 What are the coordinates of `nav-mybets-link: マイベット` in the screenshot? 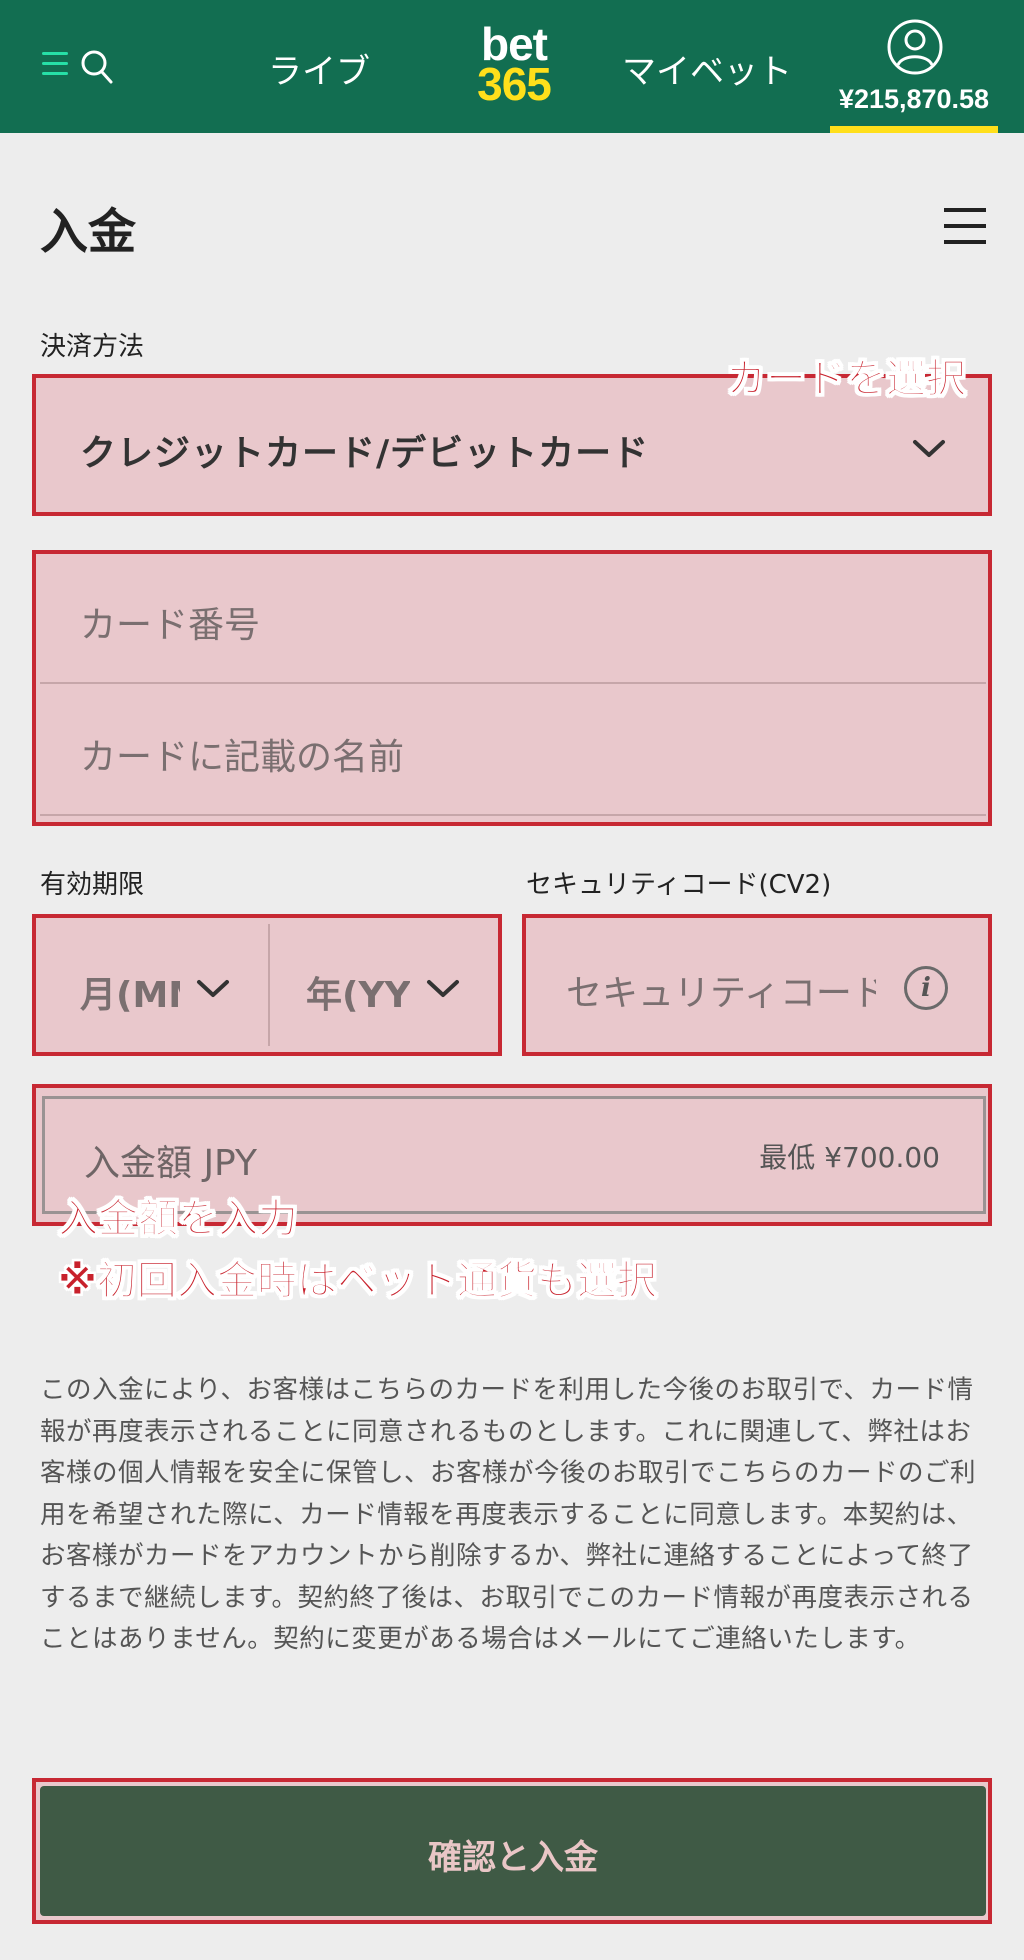 It's located at (707, 68).